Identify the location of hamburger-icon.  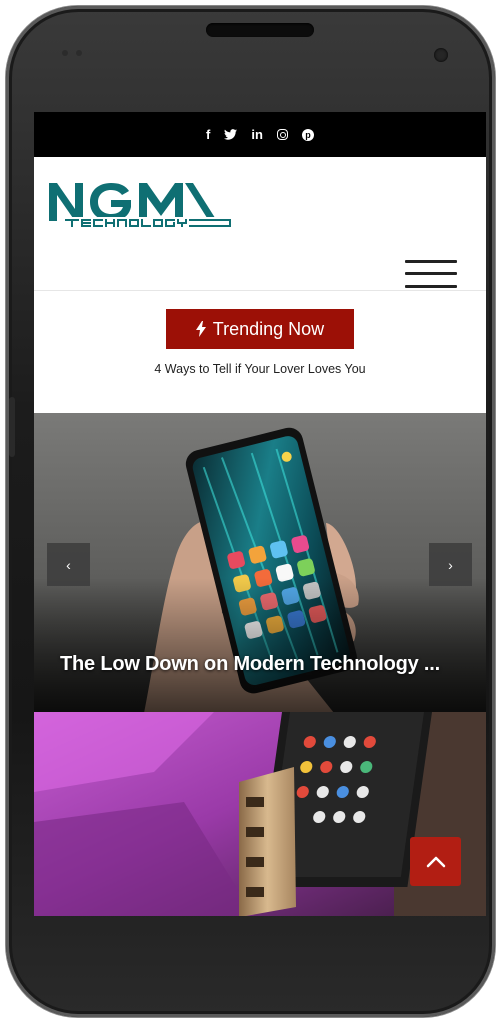
(431, 274).